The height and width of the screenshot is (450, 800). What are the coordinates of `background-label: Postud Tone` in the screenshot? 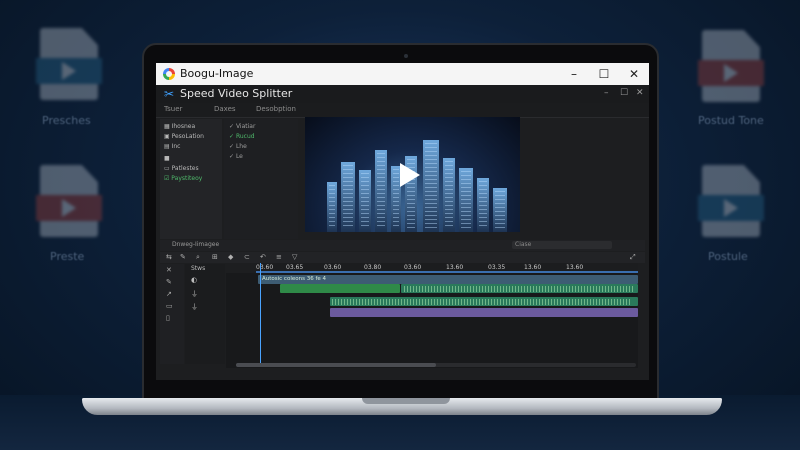 It's located at (731, 120).